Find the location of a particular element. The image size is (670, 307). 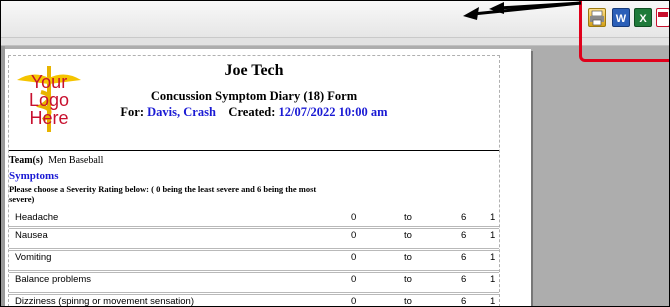

for-label: For: is located at coordinates (132, 112).